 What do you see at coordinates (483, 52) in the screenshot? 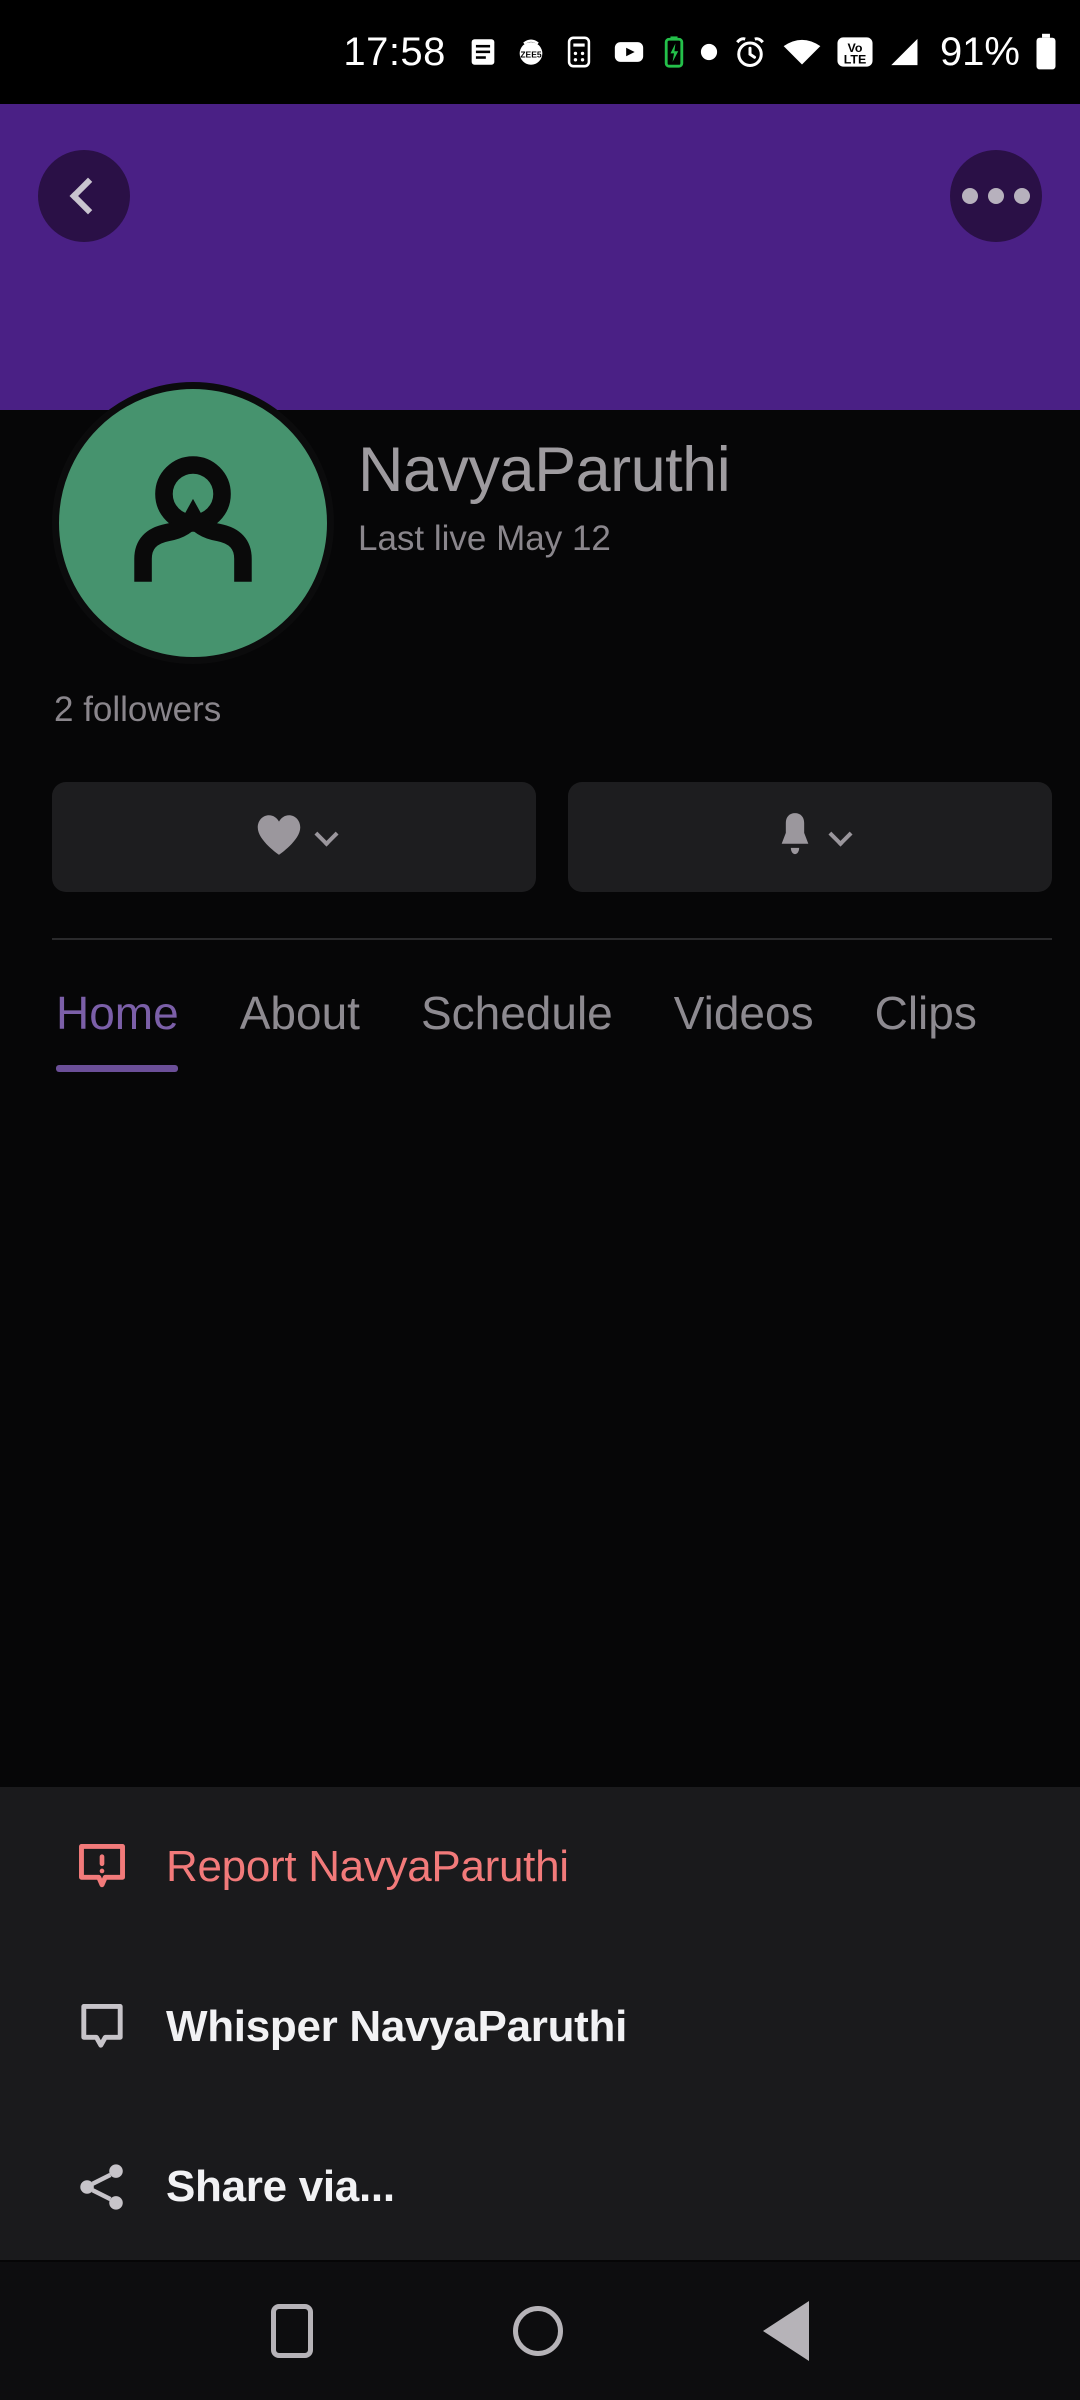
I see `notes-icon` at bounding box center [483, 52].